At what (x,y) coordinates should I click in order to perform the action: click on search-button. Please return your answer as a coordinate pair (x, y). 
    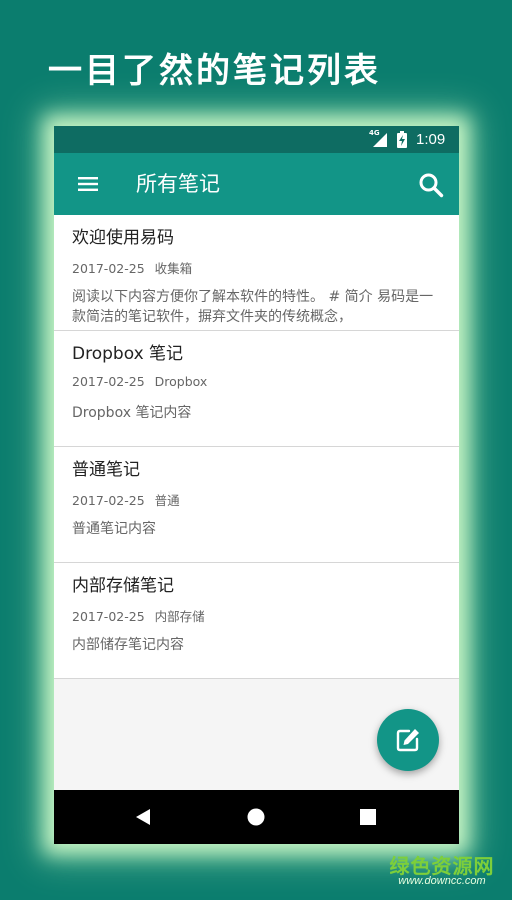
    Looking at the image, I should click on (430, 184).